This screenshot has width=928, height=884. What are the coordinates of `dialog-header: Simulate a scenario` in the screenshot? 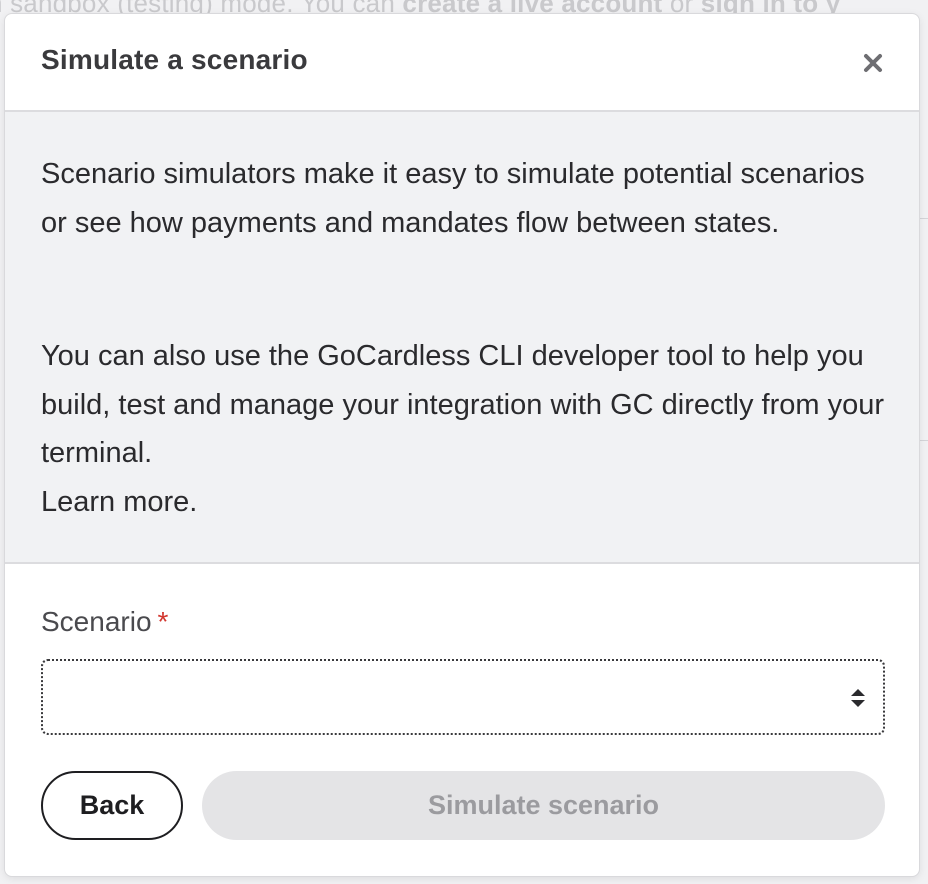 It's located at (462, 63).